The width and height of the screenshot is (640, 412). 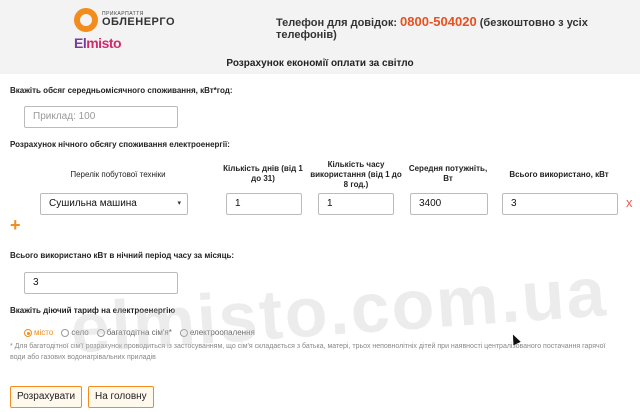 What do you see at coordinates (93, 310) in the screenshot?
I see `tariff-label: Вкажіть діючий тариф на електроенергію` at bounding box center [93, 310].